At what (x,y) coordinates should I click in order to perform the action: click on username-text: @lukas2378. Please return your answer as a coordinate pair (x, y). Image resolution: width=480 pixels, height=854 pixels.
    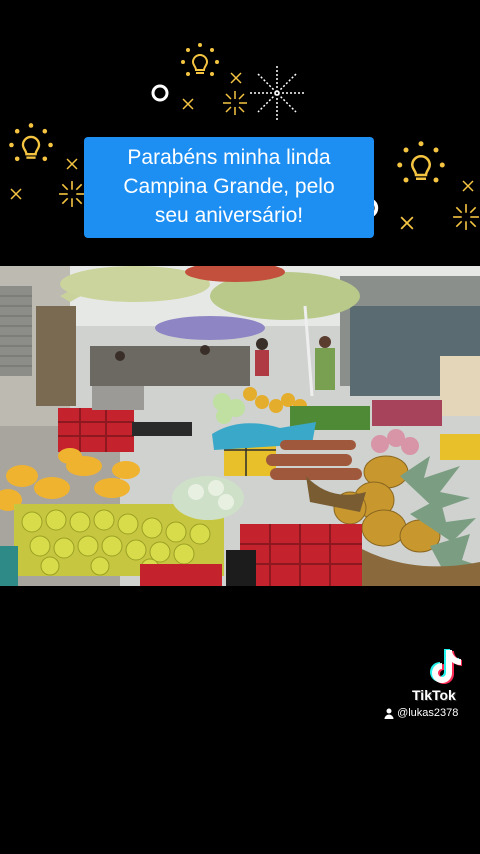
    Looking at the image, I should click on (428, 713).